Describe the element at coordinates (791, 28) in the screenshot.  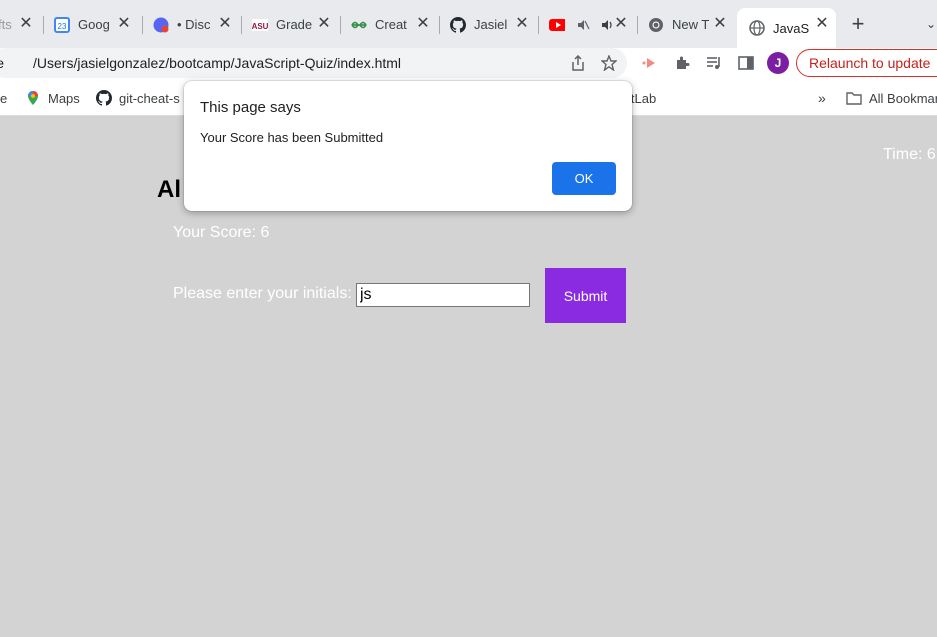
I see `tab-title: JavaS` at that location.